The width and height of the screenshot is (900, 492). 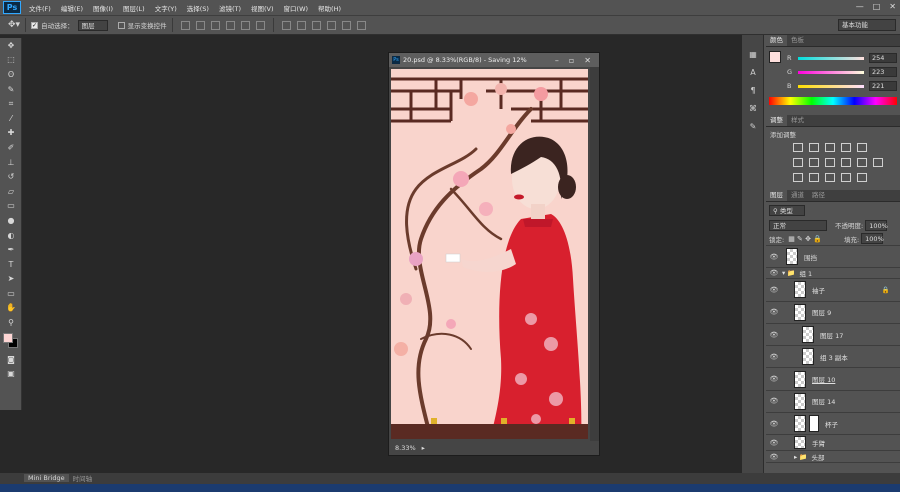 What do you see at coordinates (11, 133) in the screenshot?
I see `healing-tool-icon: ✚` at bounding box center [11, 133].